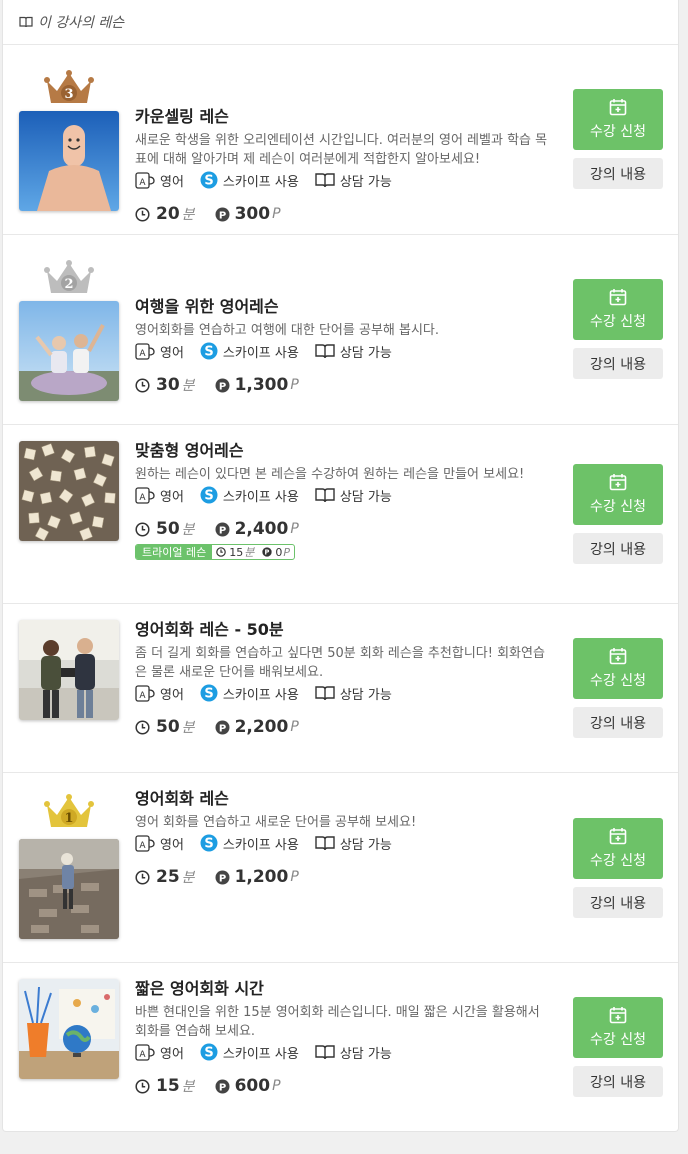 Image resolution: width=688 pixels, height=1154 pixels. What do you see at coordinates (215, 552) in the screenshot?
I see `trial-lesson-badge: 트라이얼 레슨 15 분 P 0P` at bounding box center [215, 552].